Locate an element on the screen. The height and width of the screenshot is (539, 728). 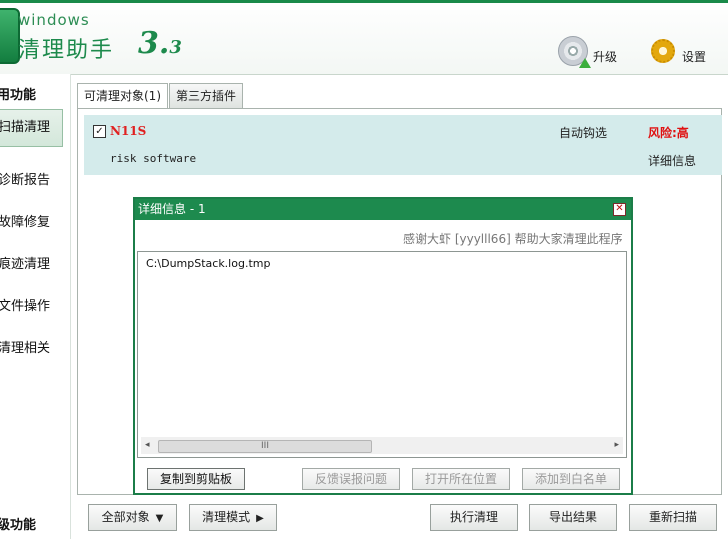
sidebar-item-repair: 故障修复 is located at coordinates (31, 223).